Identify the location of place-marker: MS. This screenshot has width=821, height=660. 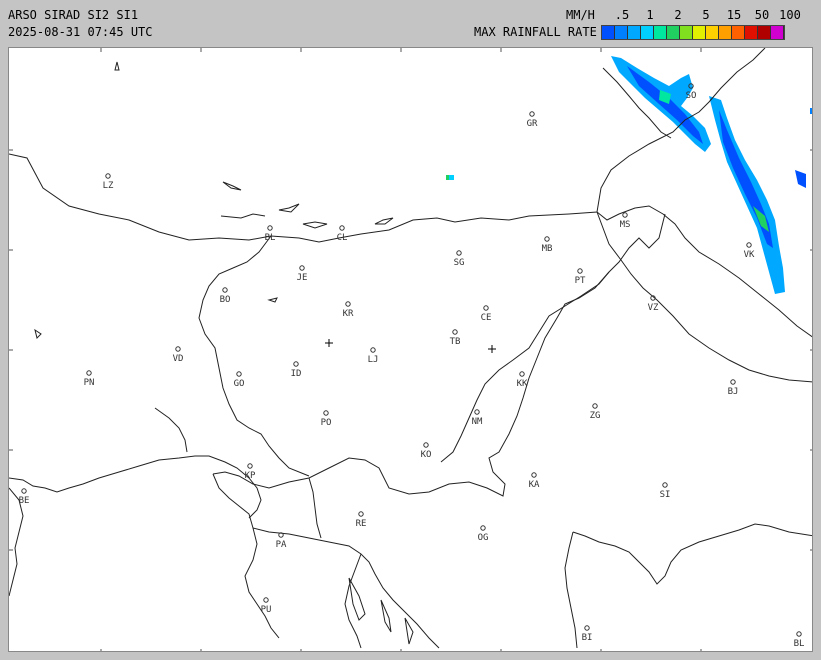
(625, 221).